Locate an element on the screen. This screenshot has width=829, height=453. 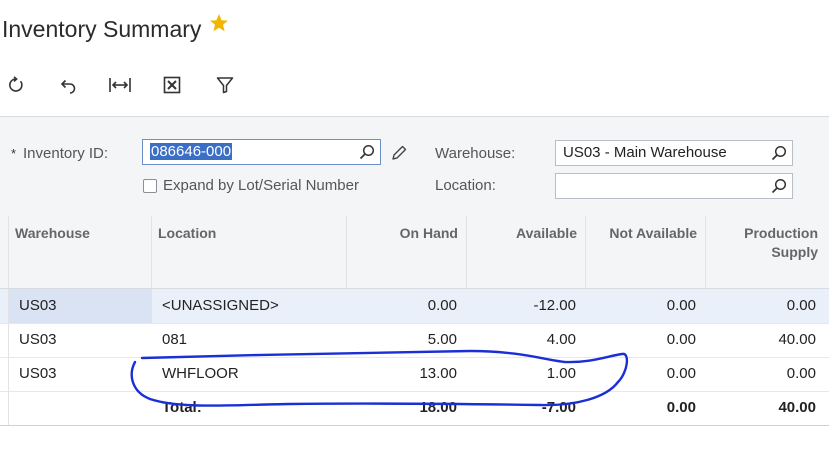
cell-location: <UNASSIGNED> is located at coordinates (249, 306).